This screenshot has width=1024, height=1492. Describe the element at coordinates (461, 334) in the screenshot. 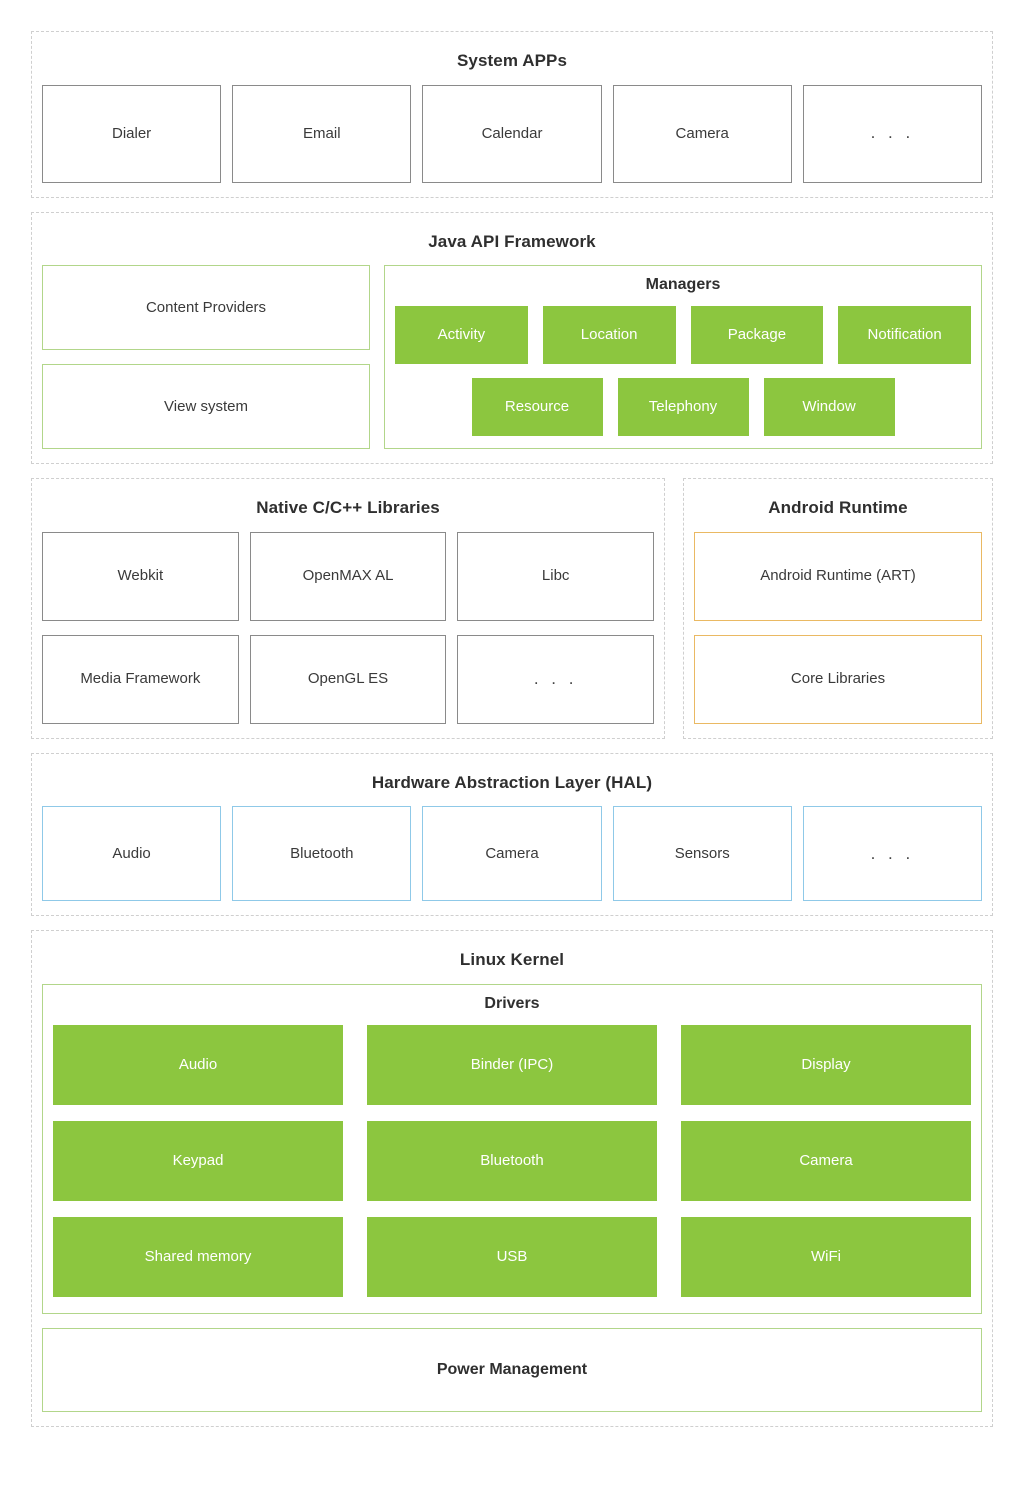

I see `manager-box-activity: Activity` at that location.